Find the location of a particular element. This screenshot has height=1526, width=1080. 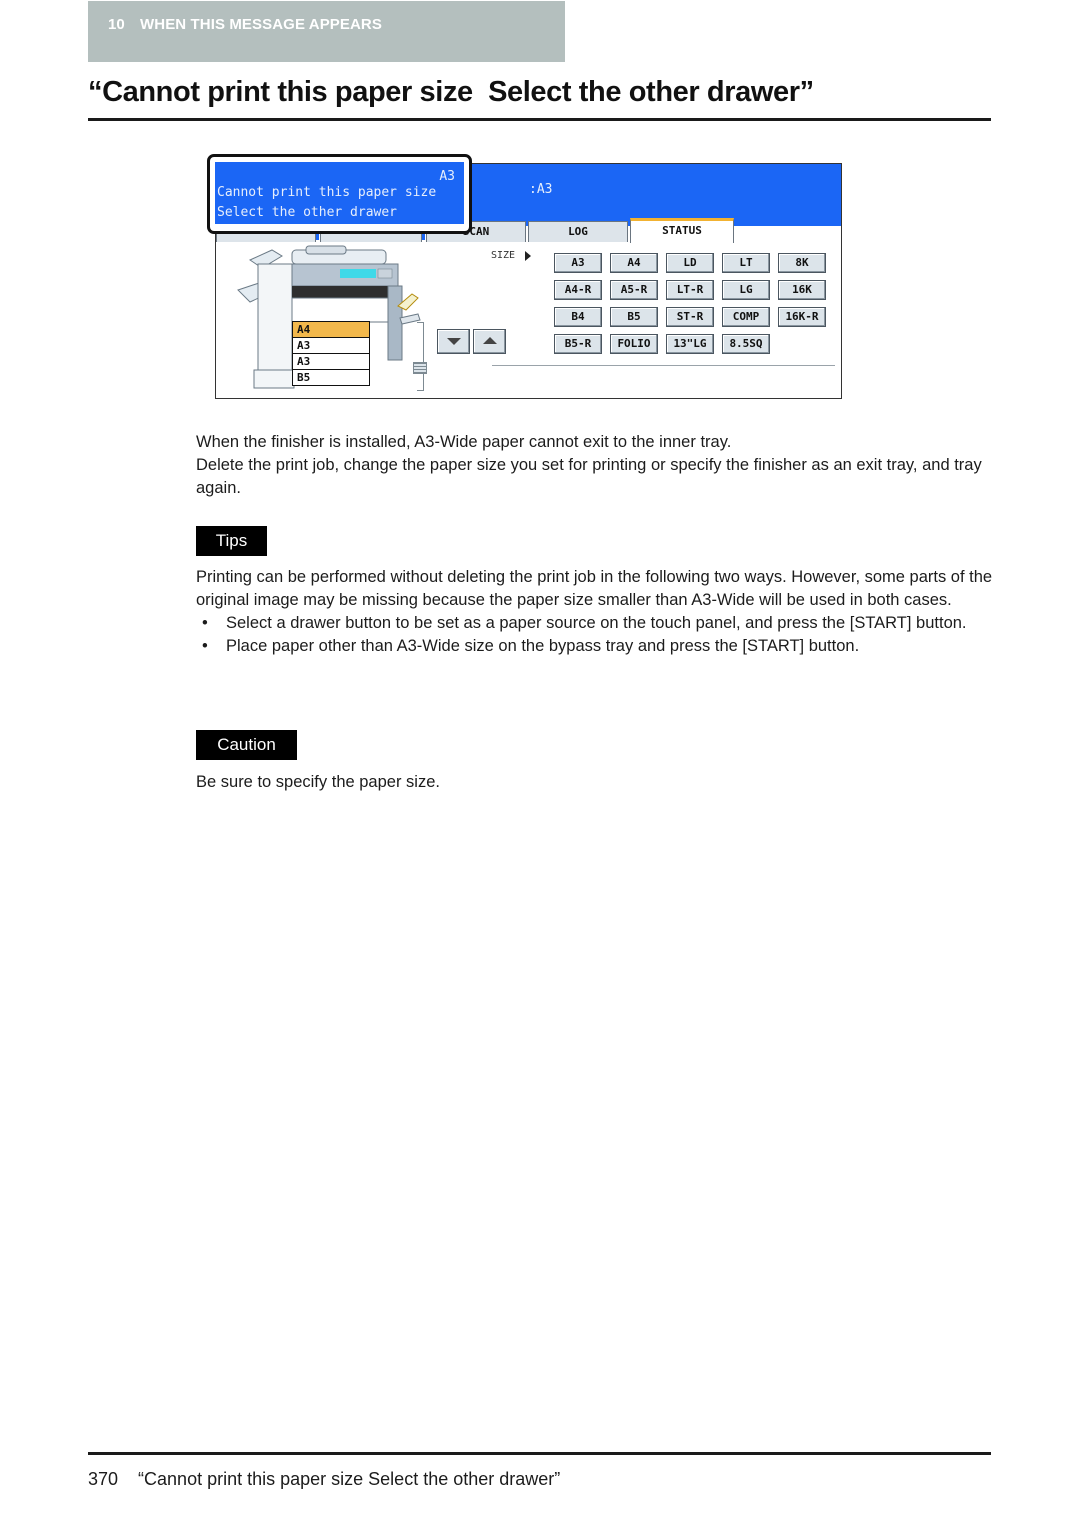

bypass-bracket is located at coordinates (420, 356).